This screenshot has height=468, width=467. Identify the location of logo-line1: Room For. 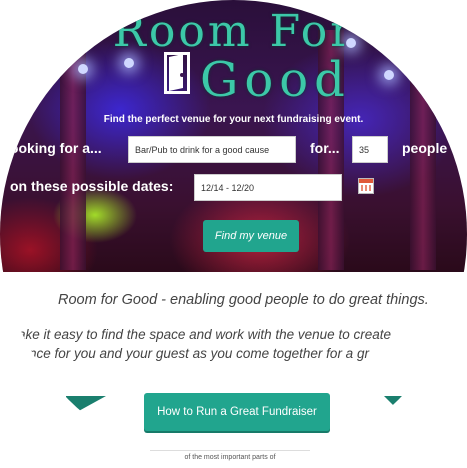
(233, 31).